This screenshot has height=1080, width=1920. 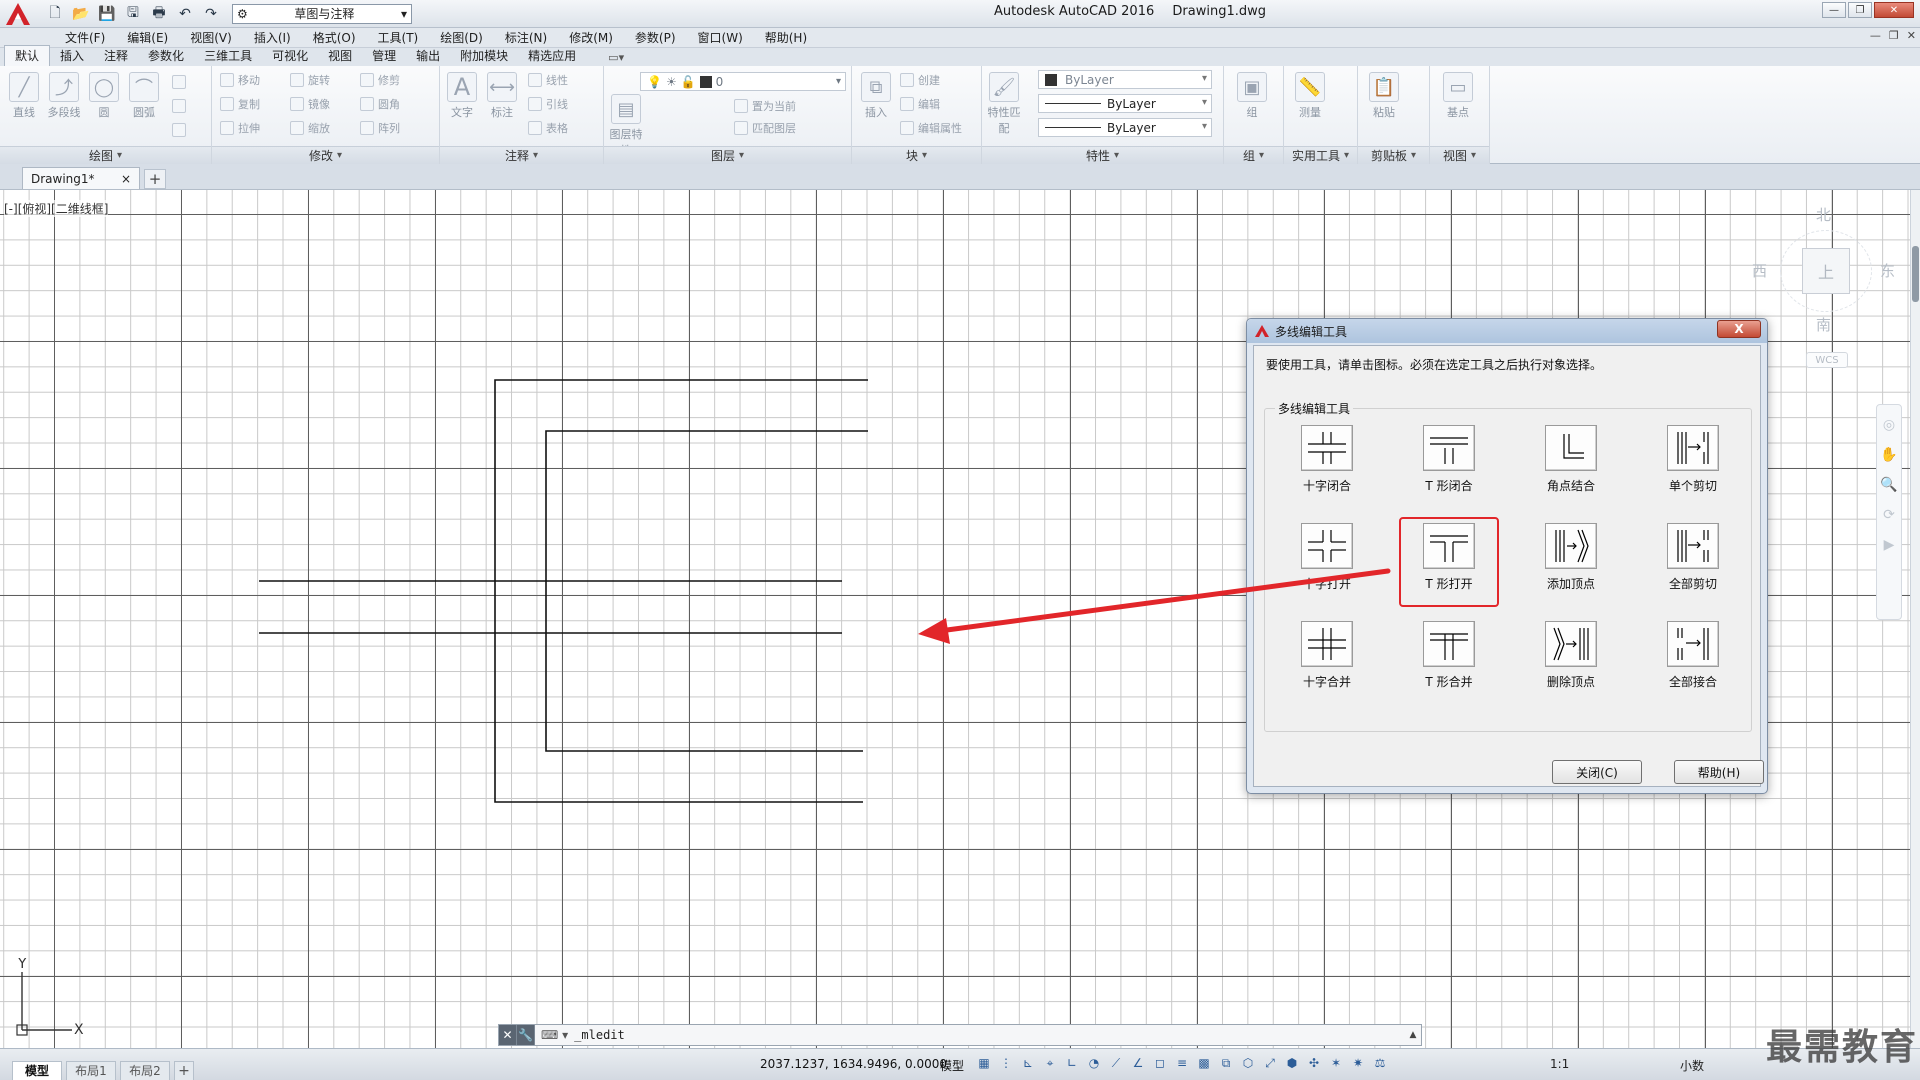 What do you see at coordinates (1887, 270) in the screenshot?
I see `compass-east: 东` at bounding box center [1887, 270].